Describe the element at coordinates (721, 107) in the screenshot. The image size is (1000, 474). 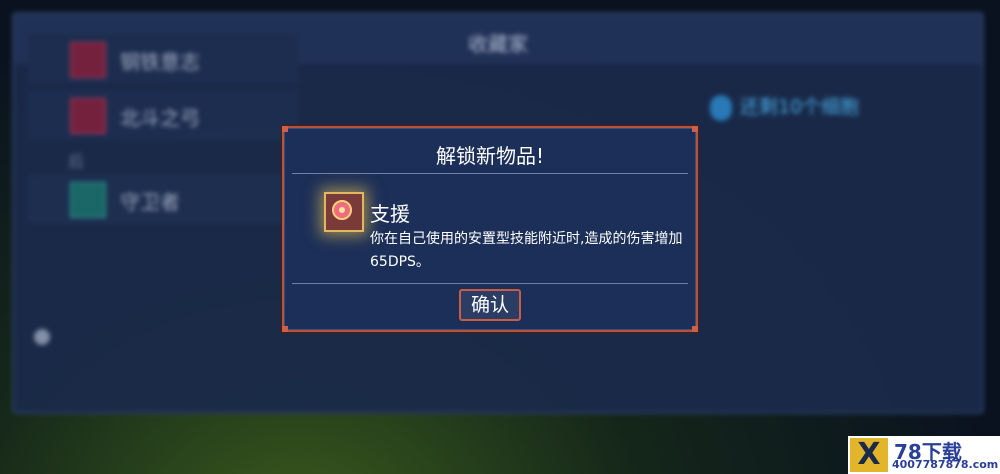
I see `cell-icon` at that location.